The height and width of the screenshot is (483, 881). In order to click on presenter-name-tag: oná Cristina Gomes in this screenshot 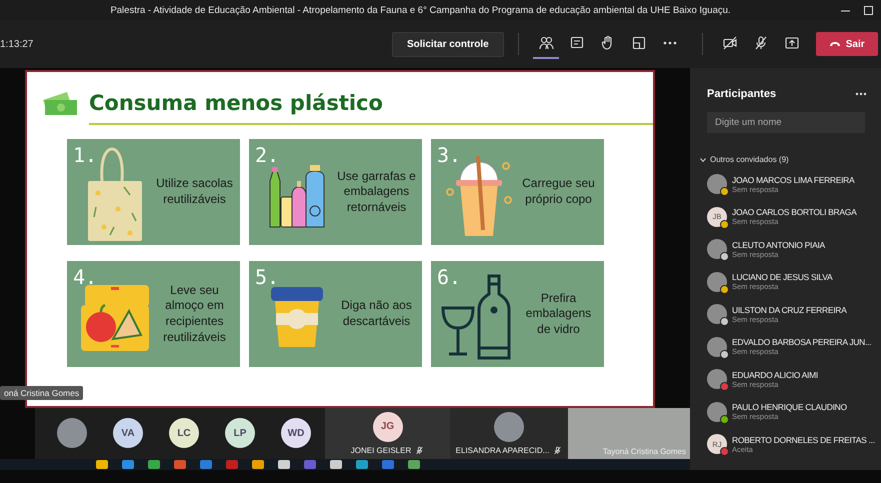, I will do `click(42, 393)`.